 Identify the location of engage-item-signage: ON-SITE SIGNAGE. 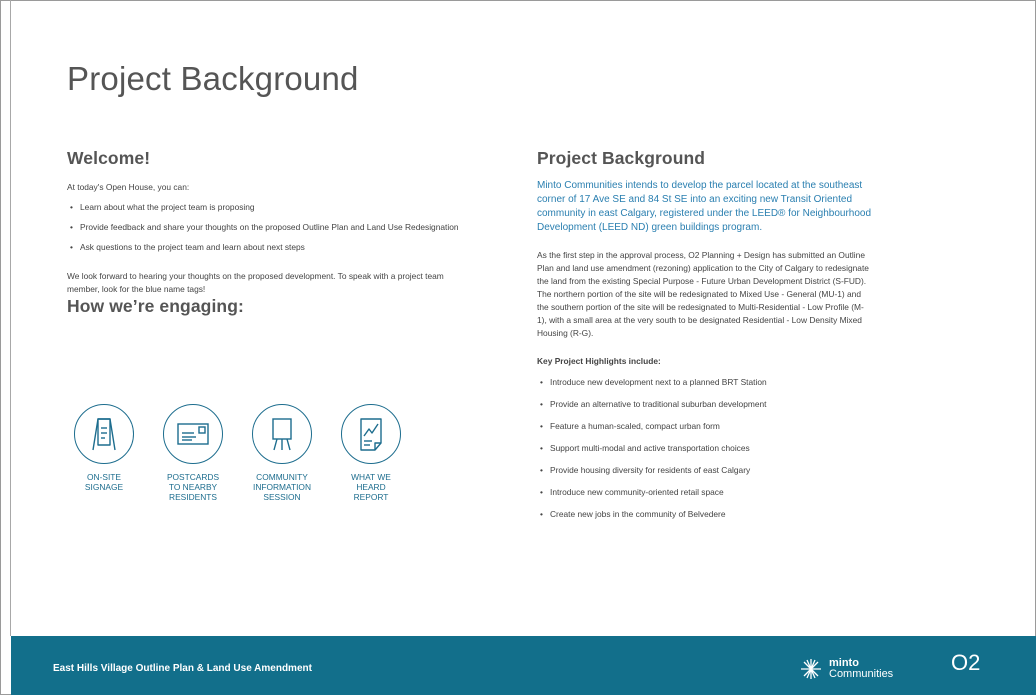
(104, 448).